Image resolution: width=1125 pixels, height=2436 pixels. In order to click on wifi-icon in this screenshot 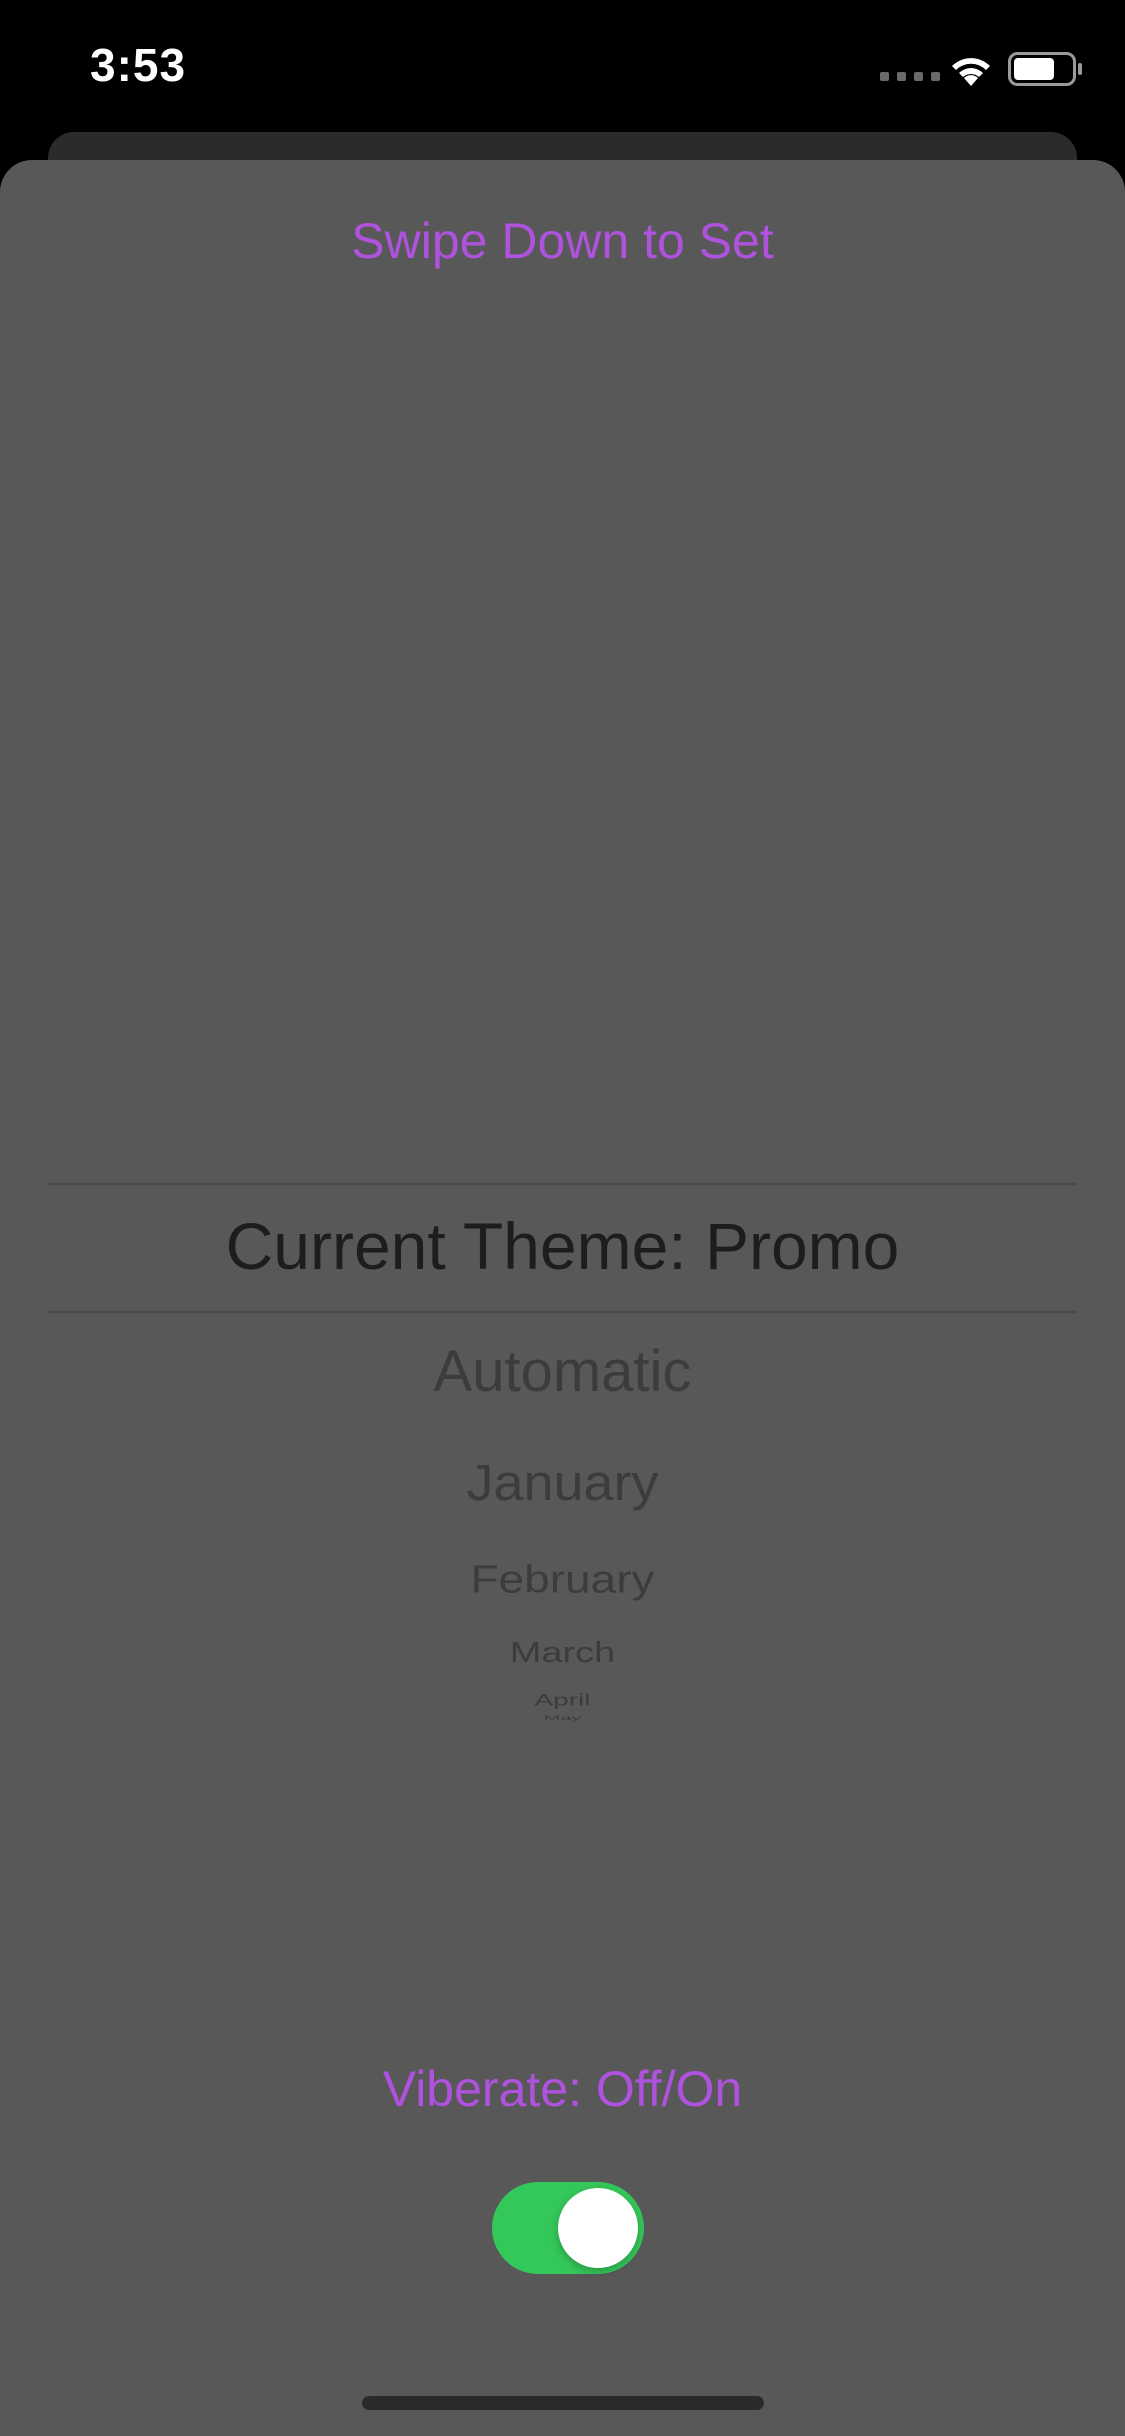, I will do `click(971, 72)`.